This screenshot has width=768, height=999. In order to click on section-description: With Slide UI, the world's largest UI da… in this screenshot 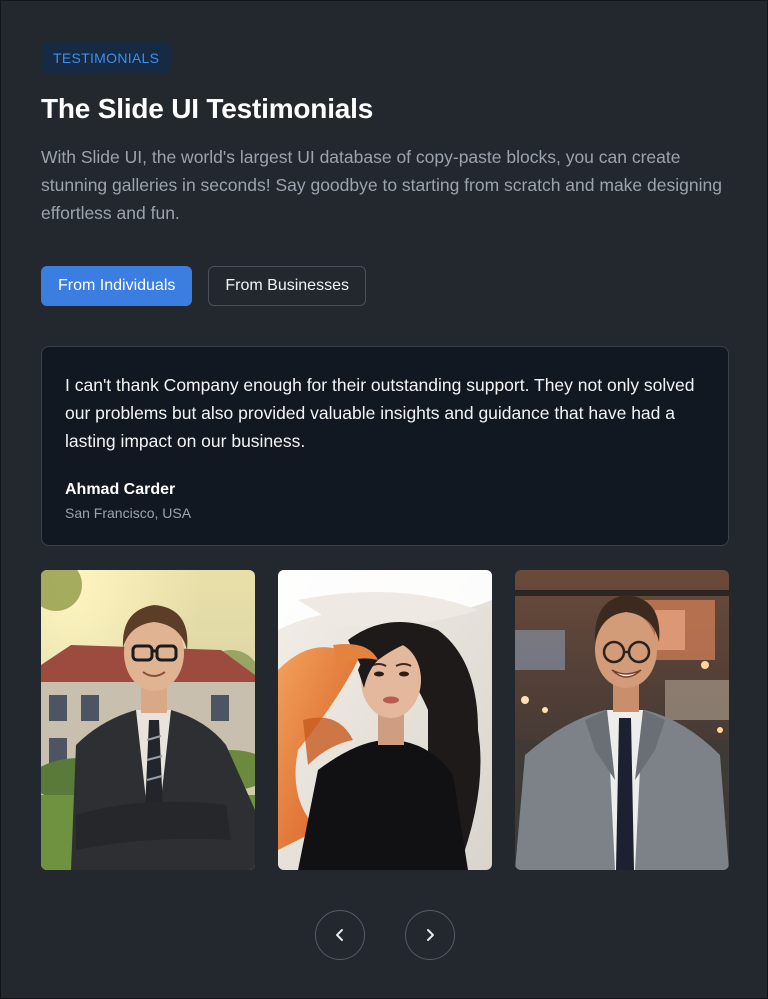, I will do `click(381, 185)`.